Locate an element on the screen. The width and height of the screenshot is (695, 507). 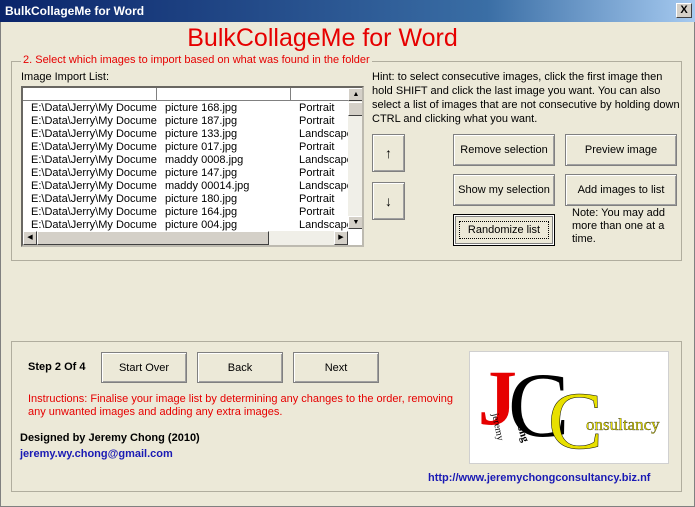
designer-email-link: jeremy.wy.chong@gmail.com is located at coordinates (96, 454).